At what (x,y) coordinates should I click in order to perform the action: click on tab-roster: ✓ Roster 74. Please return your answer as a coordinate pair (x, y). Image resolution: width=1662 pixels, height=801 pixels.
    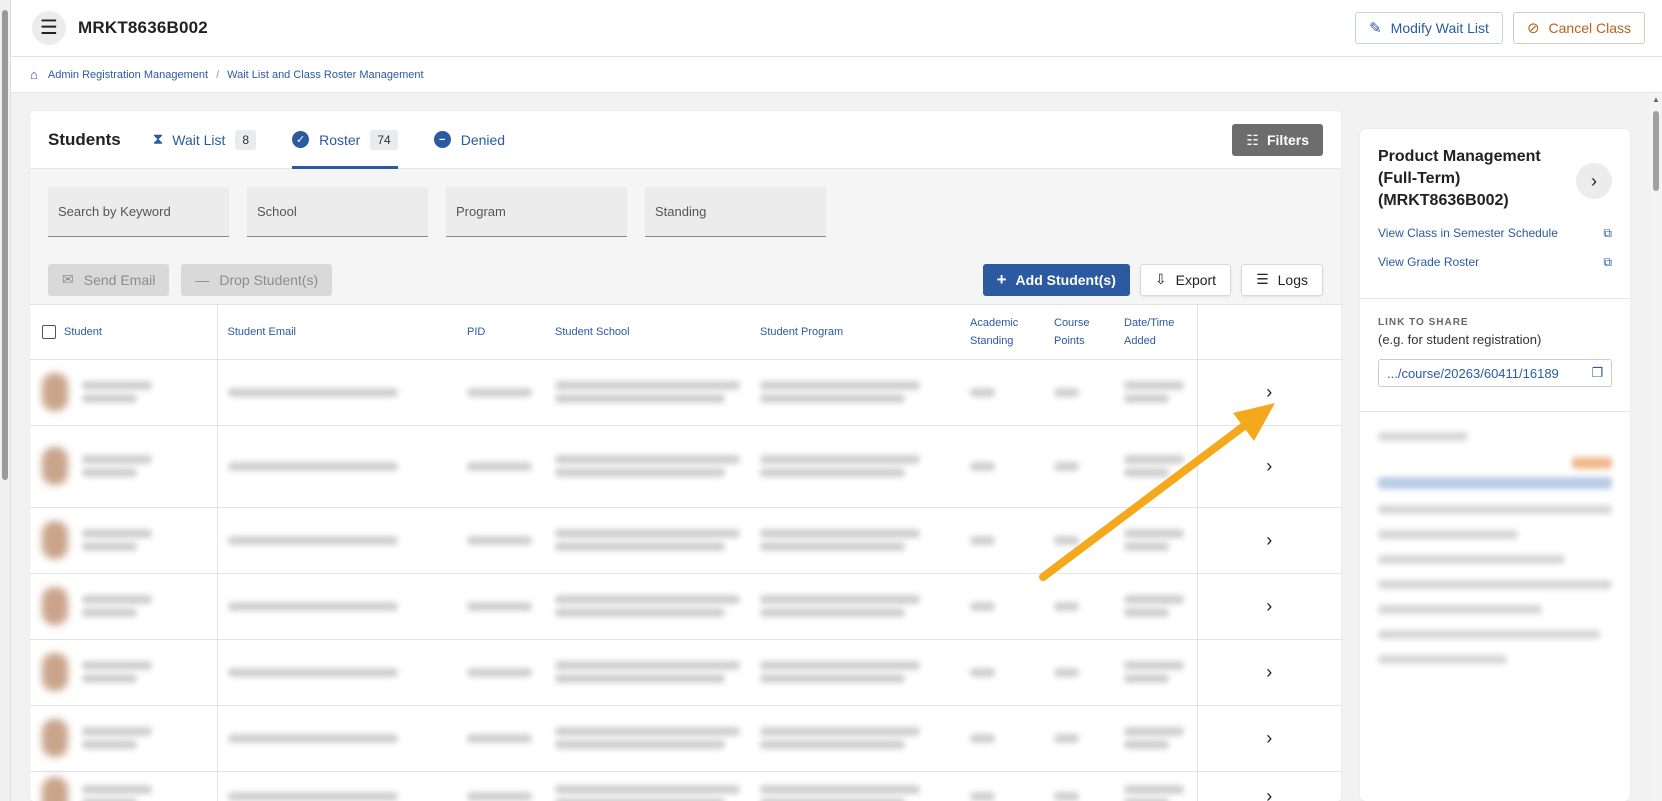
    Looking at the image, I should click on (345, 140).